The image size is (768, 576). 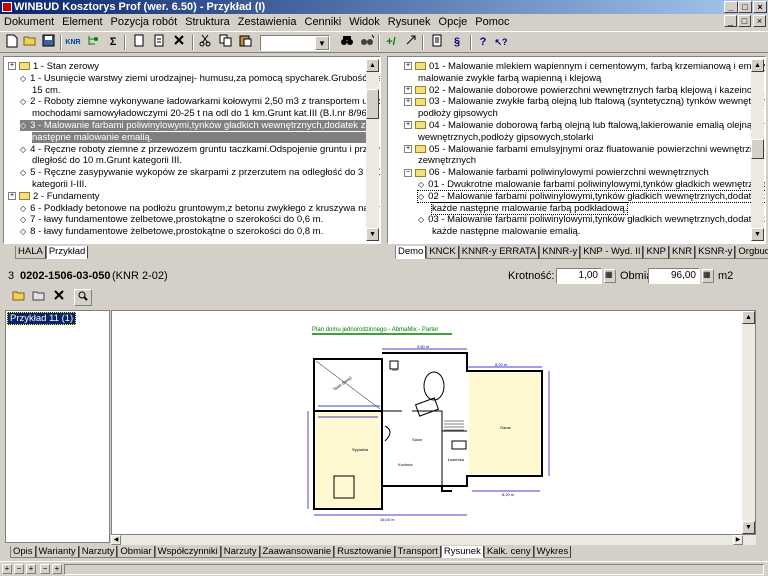 I want to click on paste-clipboard-icon, so click(x=245, y=42).